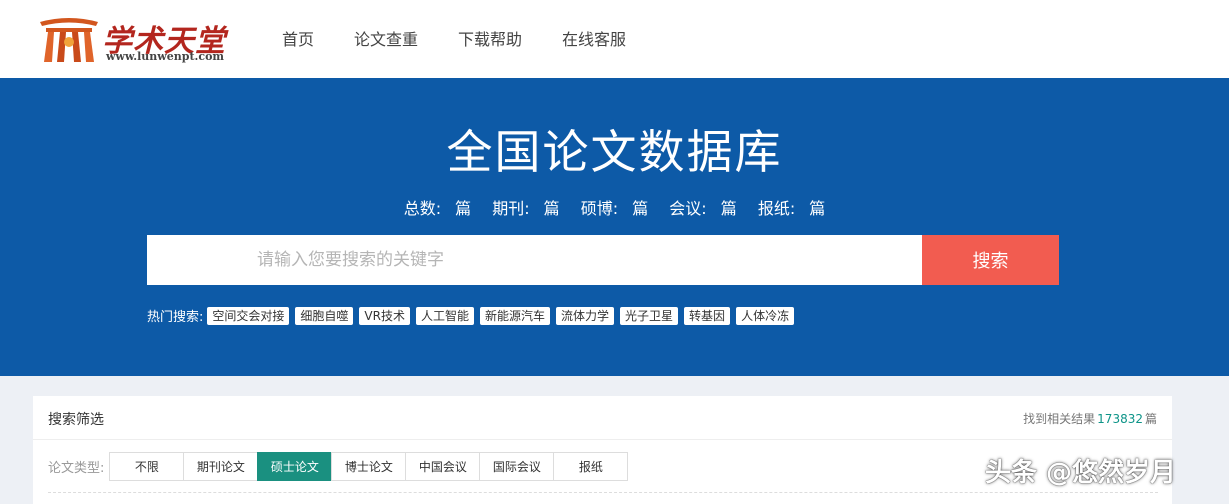 The height and width of the screenshot is (504, 1229). What do you see at coordinates (591, 466) in the screenshot?
I see `type-option-newspaper: 报纸` at bounding box center [591, 466].